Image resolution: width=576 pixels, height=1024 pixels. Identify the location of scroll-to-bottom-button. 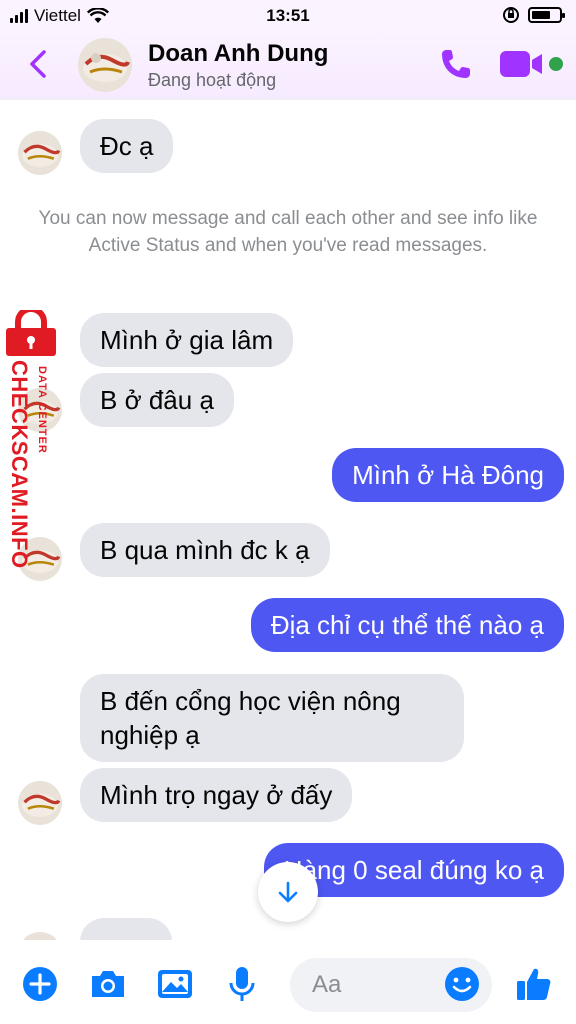
(288, 892).